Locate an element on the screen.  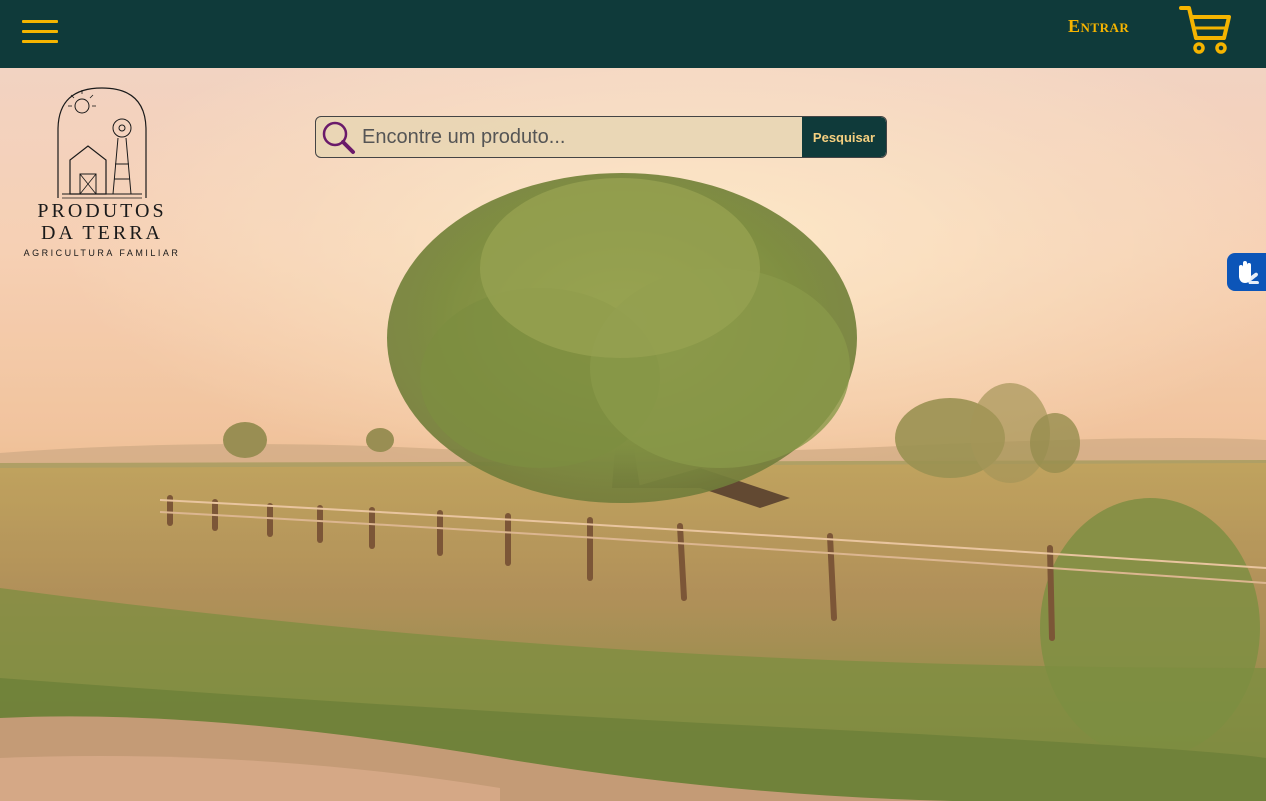
login-link: Entrar is located at coordinates (1098, 26).